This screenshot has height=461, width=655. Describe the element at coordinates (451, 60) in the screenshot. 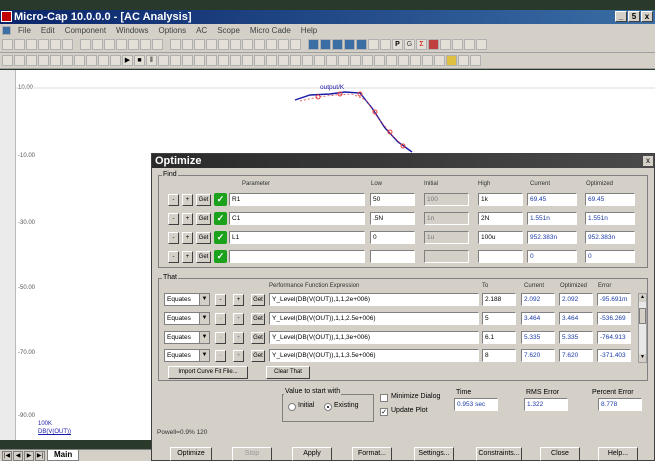

I see `palette-icon` at that location.